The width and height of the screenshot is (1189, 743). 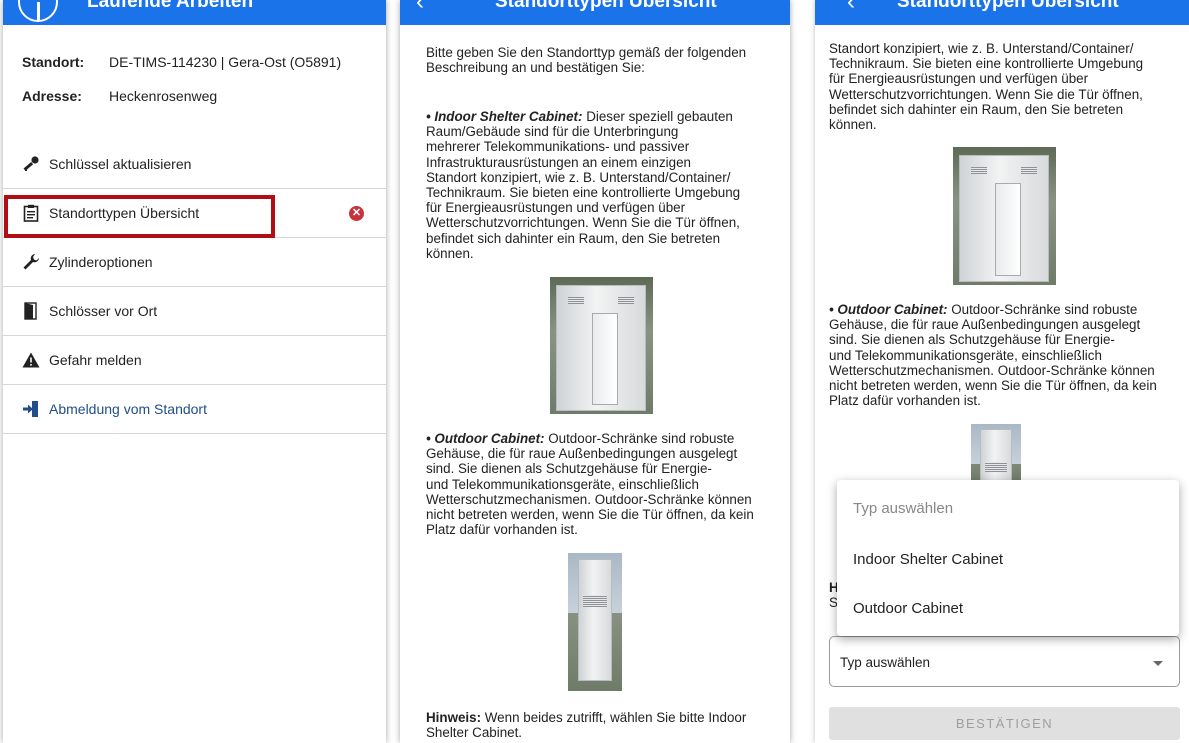 What do you see at coordinates (163, 96) in the screenshot?
I see `adresse-value: Heckenrosenweg` at bounding box center [163, 96].